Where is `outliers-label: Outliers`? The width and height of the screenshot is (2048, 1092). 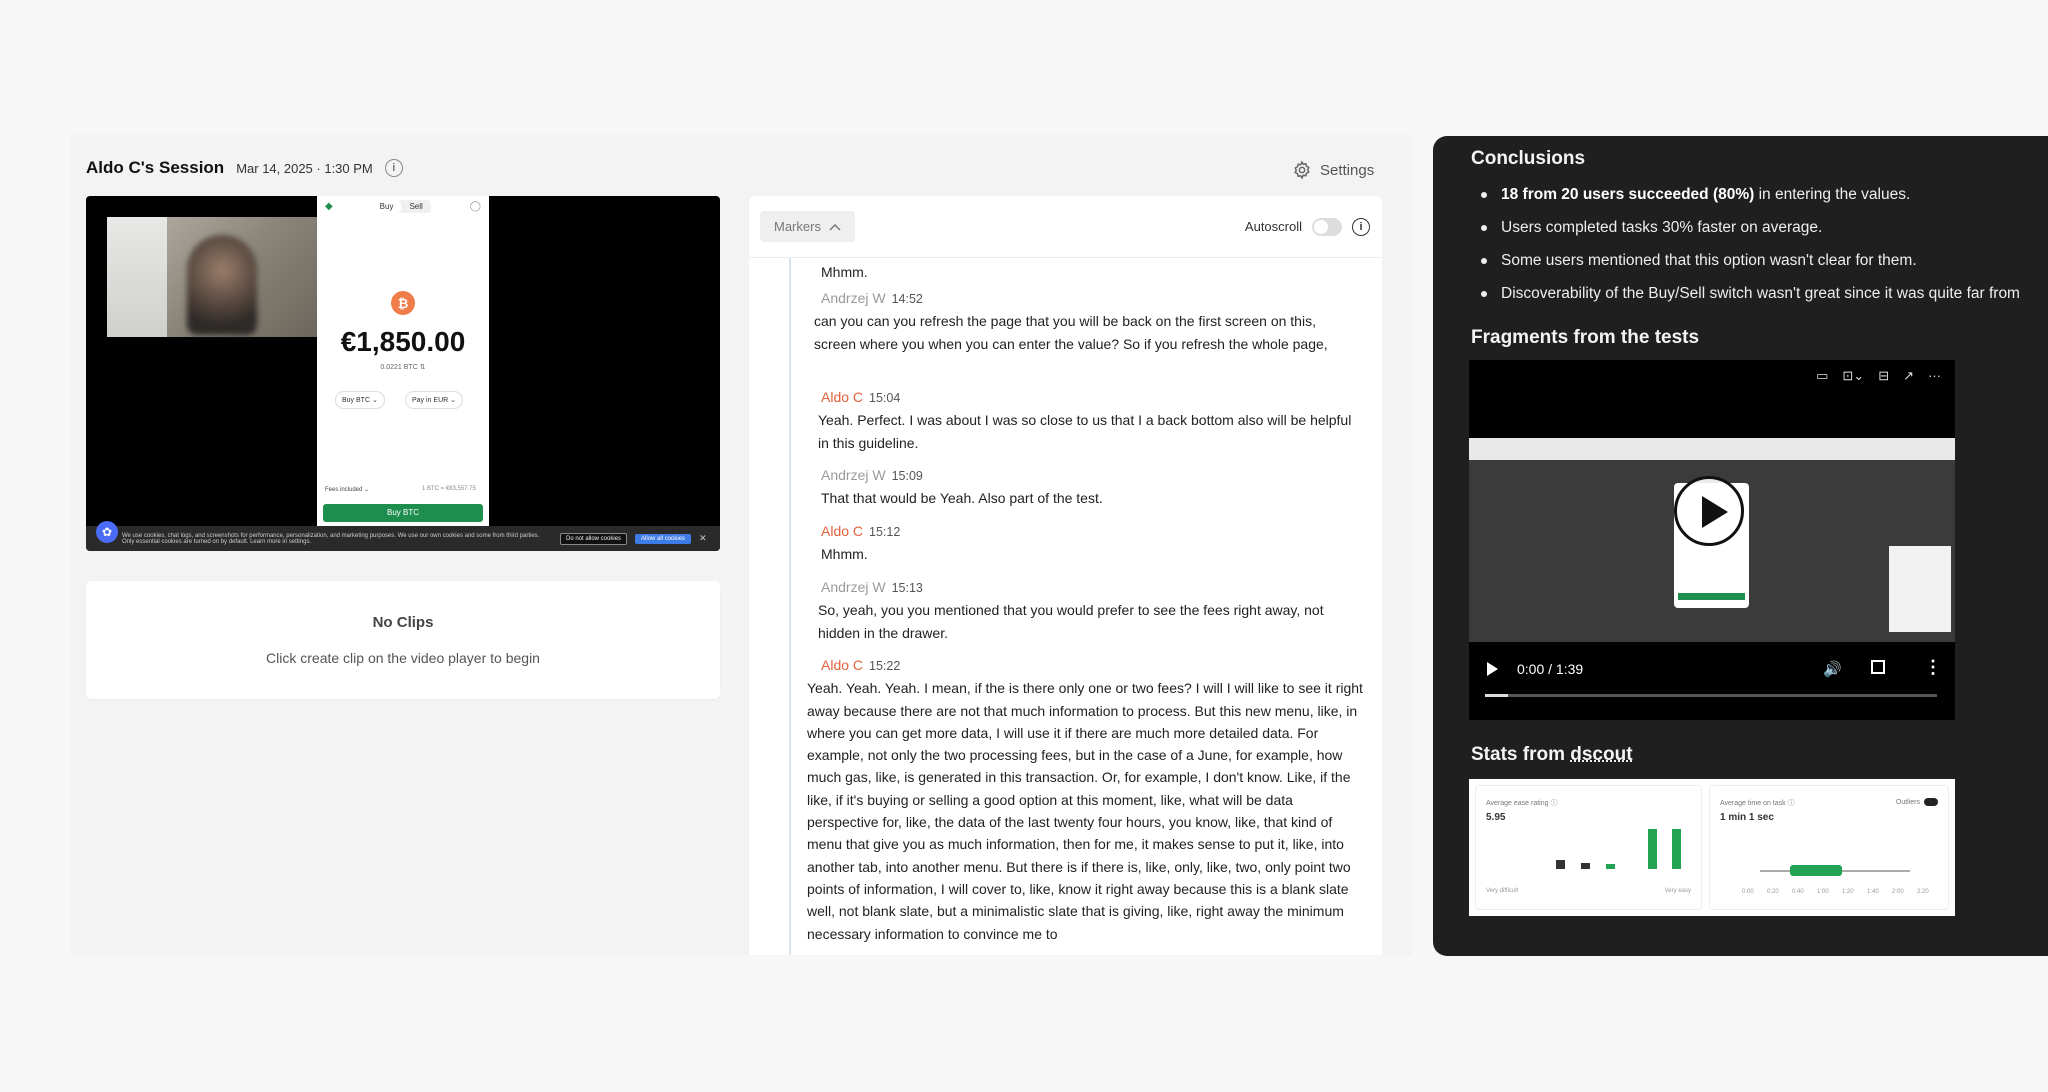
outliers-label: Outliers is located at coordinates (1907, 802).